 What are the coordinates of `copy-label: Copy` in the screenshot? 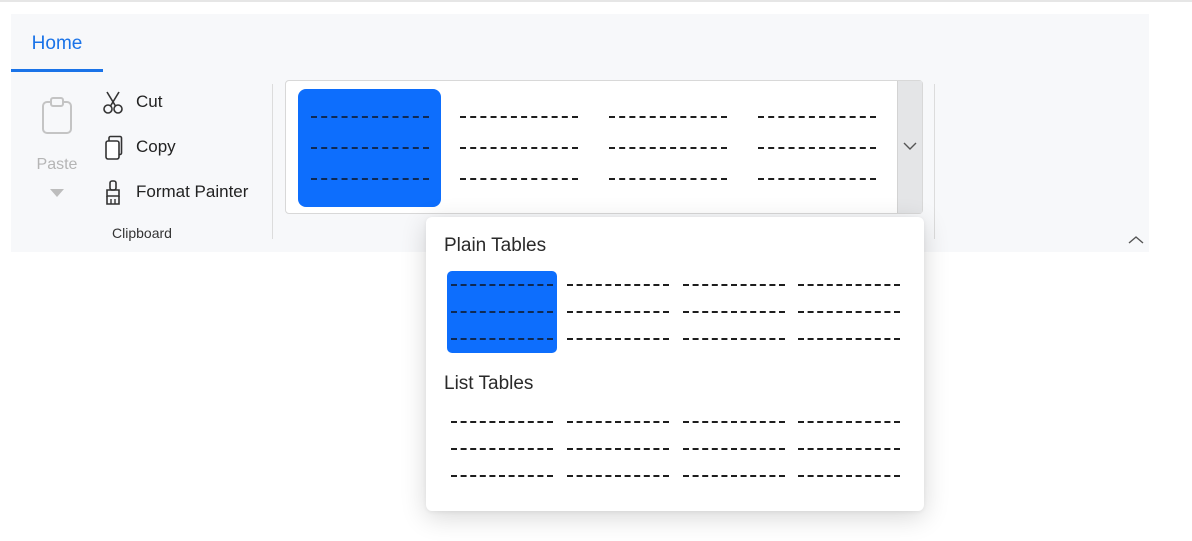 It's located at (156, 146).